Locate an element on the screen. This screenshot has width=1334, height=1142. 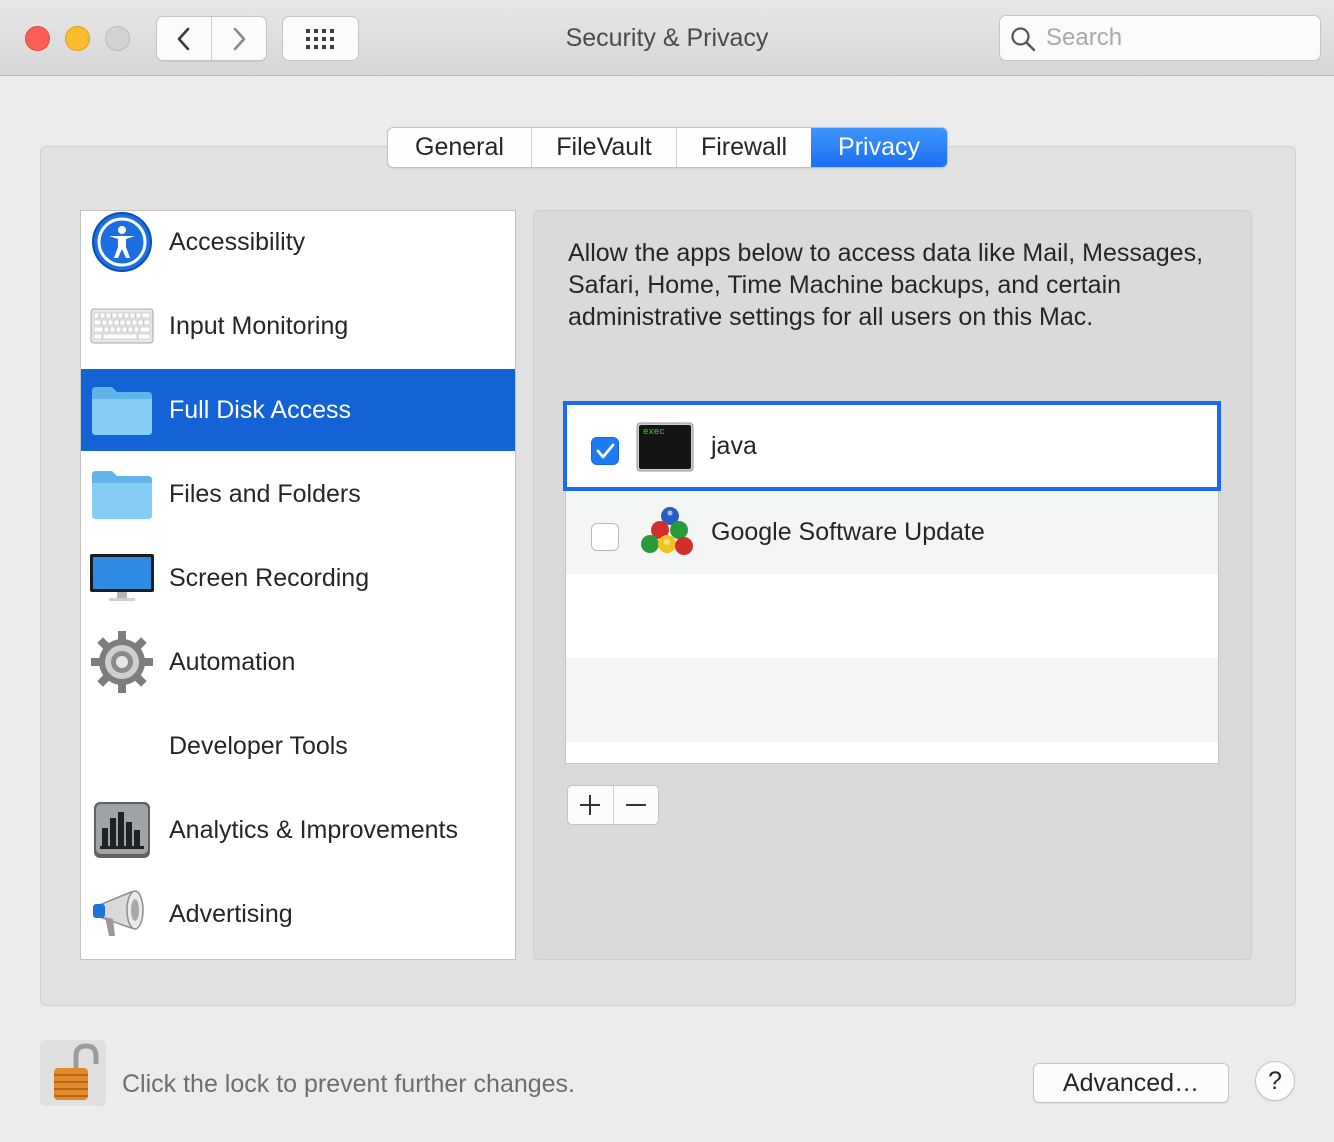
plus-icon is located at coordinates (590, 805).